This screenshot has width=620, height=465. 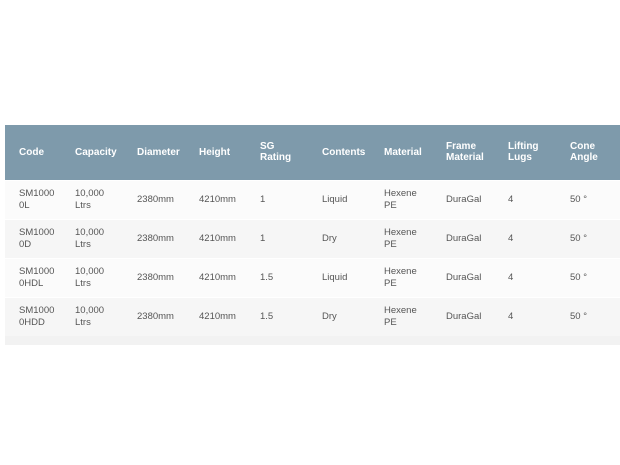 I want to click on cell-code: SM1000 0HDD, so click(x=37, y=316).